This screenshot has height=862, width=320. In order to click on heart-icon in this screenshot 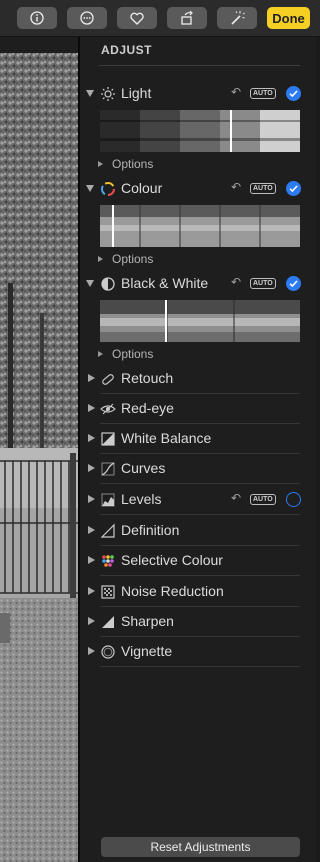, I will do `click(137, 18)`.